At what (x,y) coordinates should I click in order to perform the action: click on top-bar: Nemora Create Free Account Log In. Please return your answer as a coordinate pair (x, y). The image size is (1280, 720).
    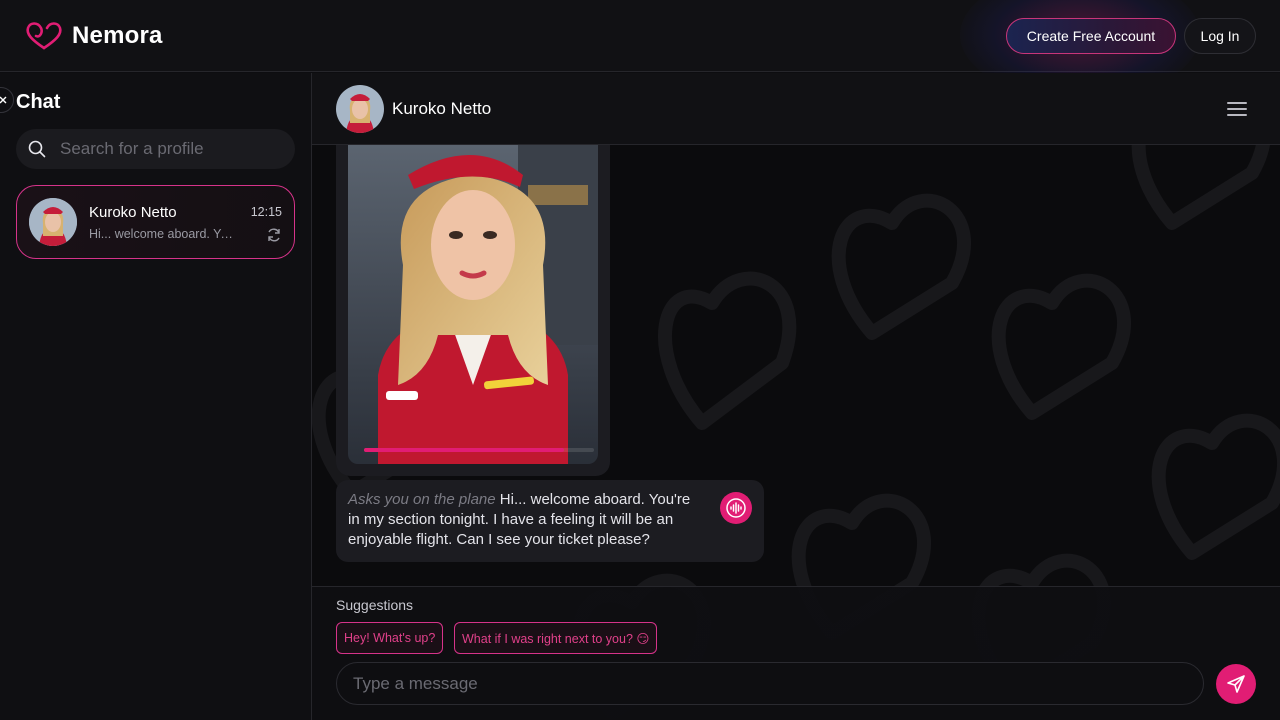
    Looking at the image, I should click on (640, 50).